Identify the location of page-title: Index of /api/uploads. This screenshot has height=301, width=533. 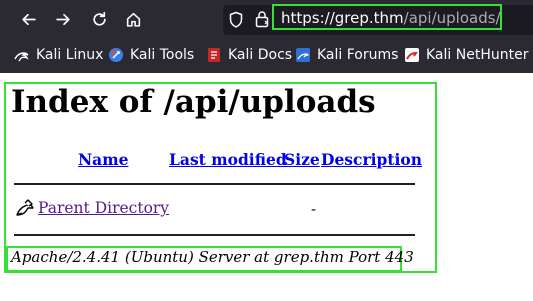
(193, 102).